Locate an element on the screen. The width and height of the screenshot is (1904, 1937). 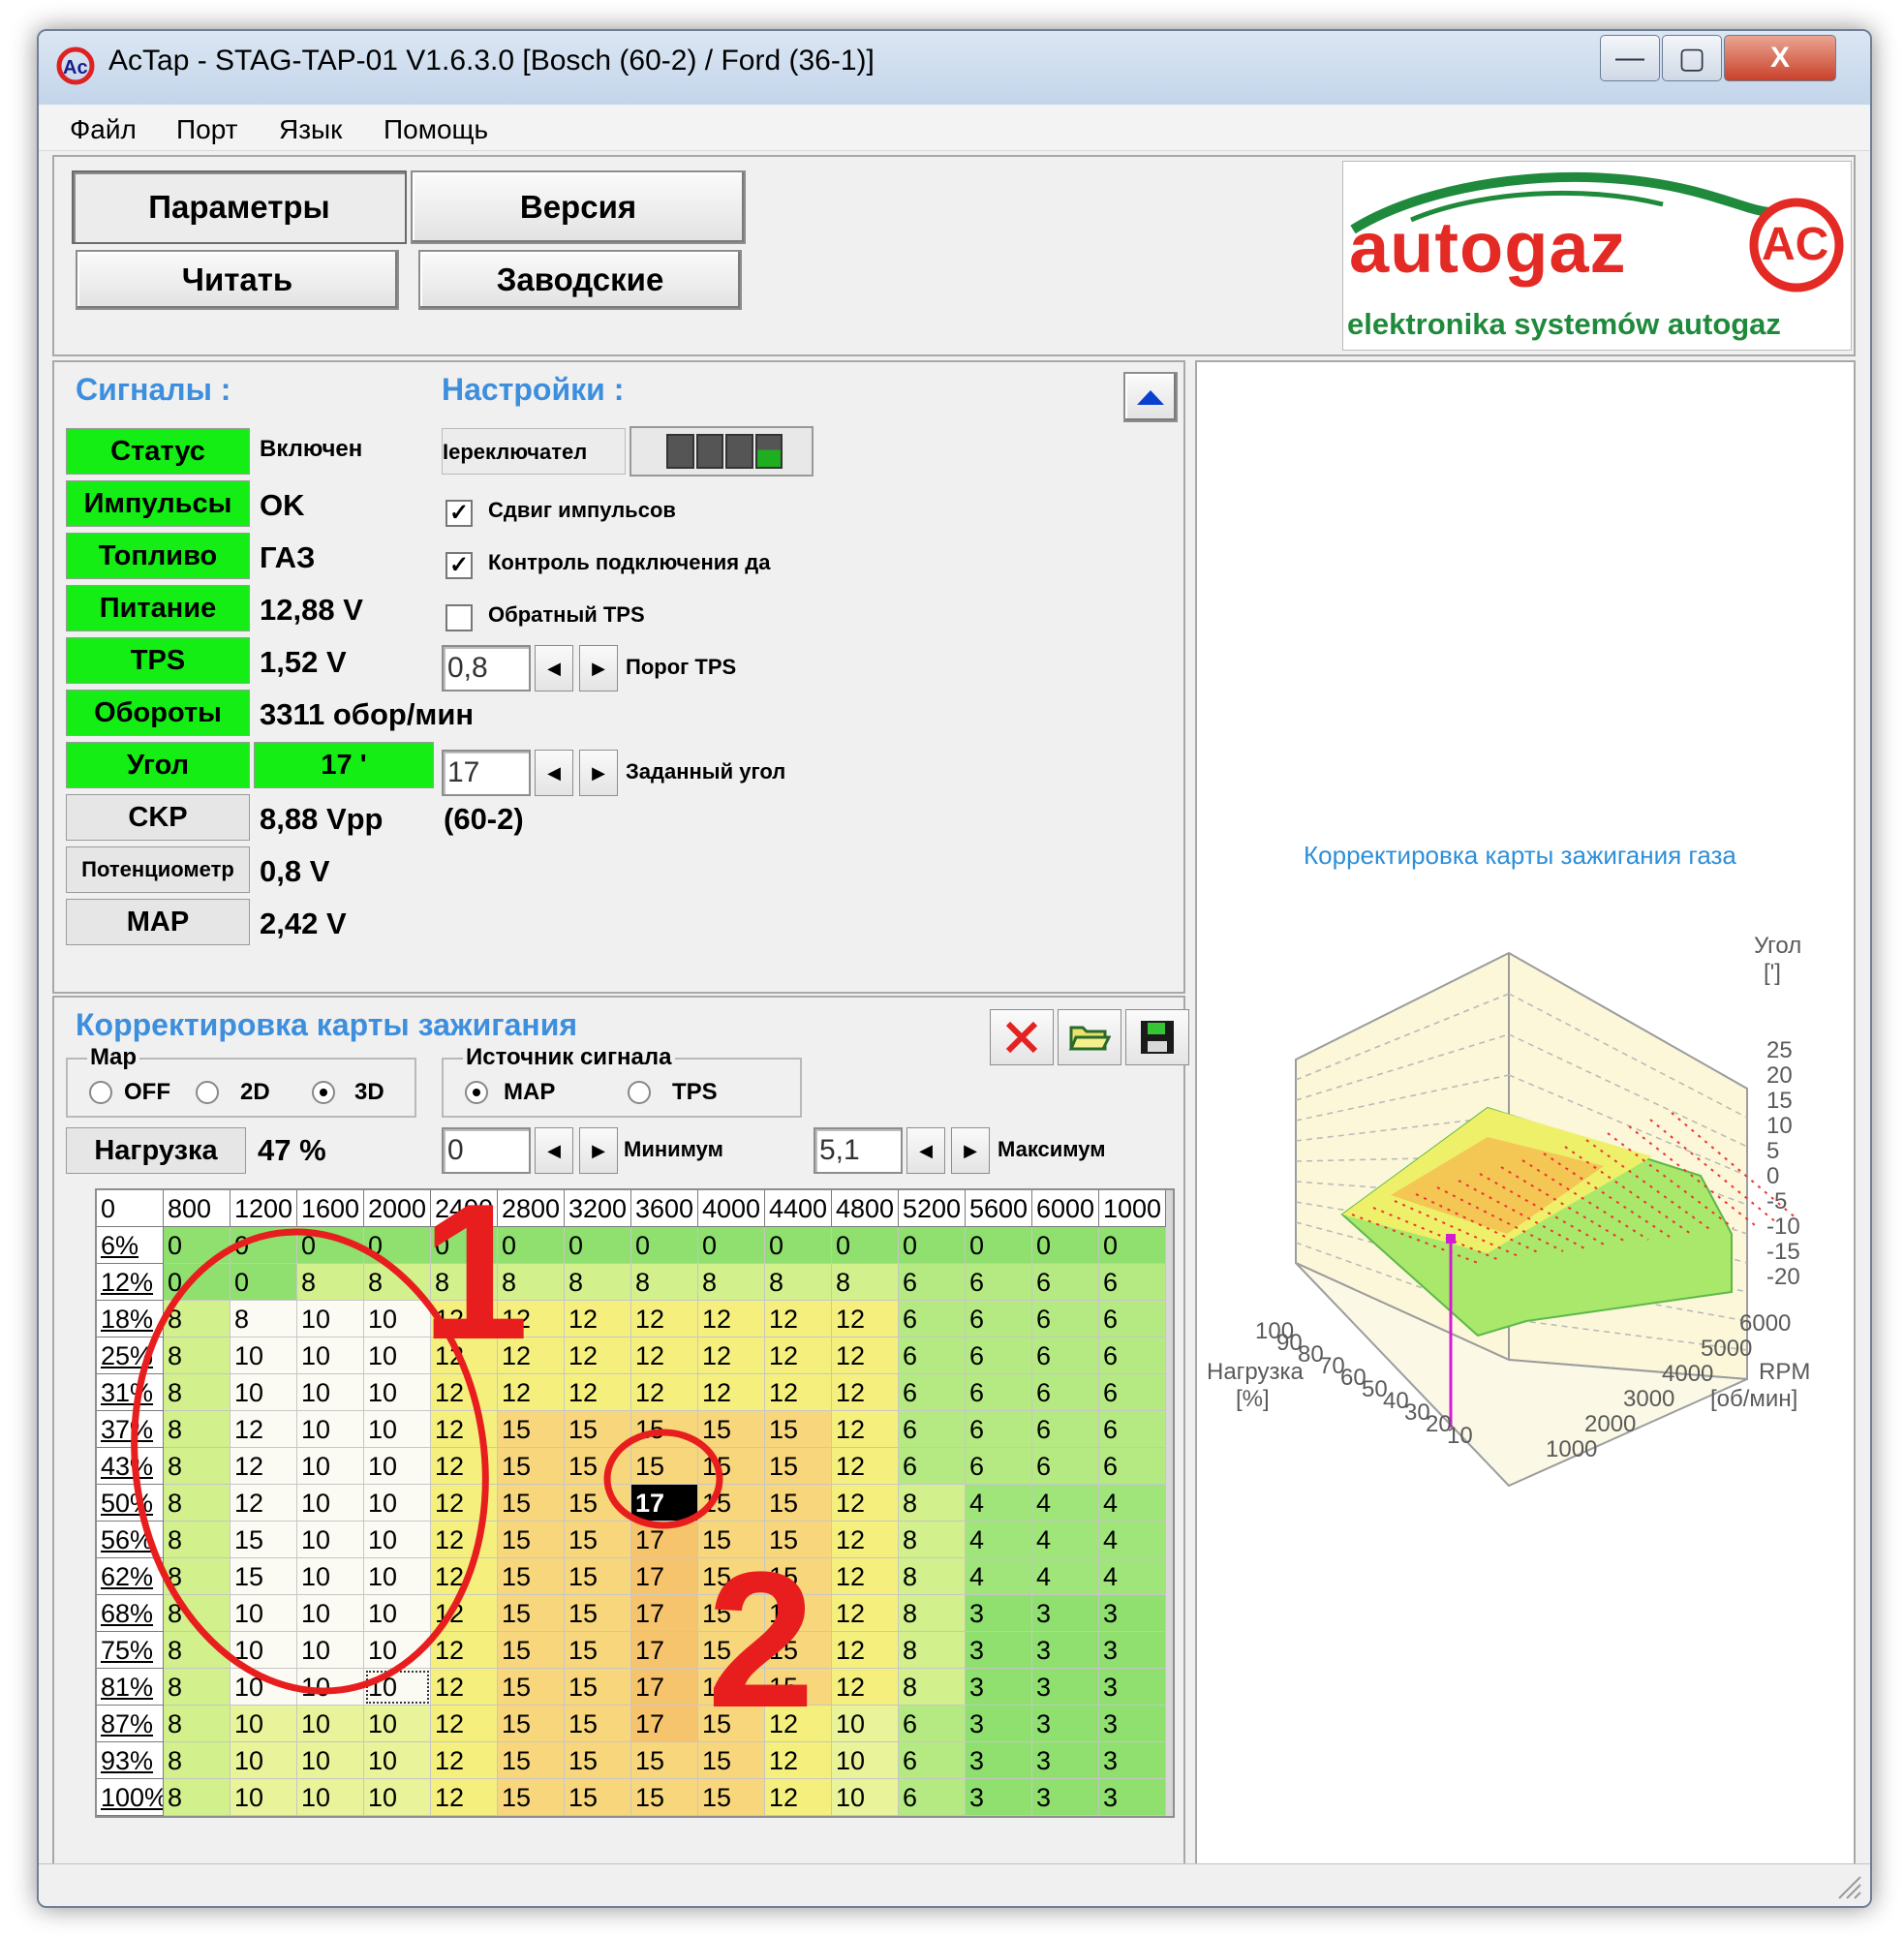
z-axis-tick: 5 is located at coordinates (1772, 1151).